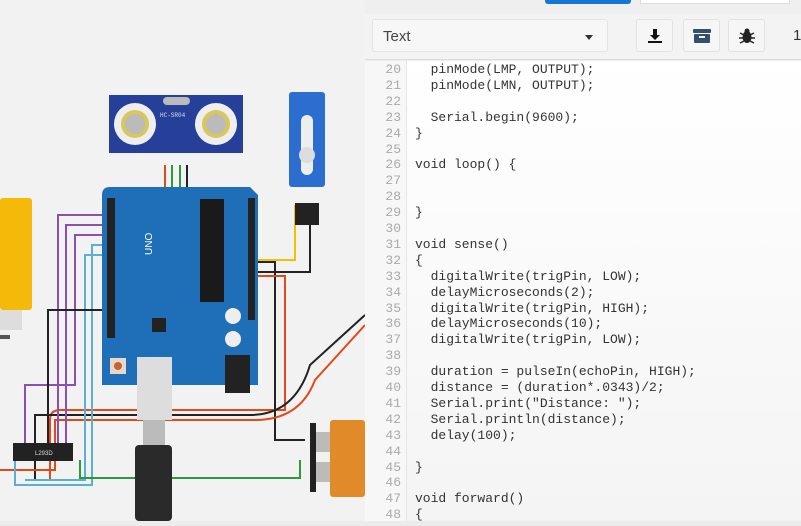 Image resolution: width=801 pixels, height=526 pixels. I want to click on code-line: pinMode(LMN, OUTPUT);, so click(505, 85).